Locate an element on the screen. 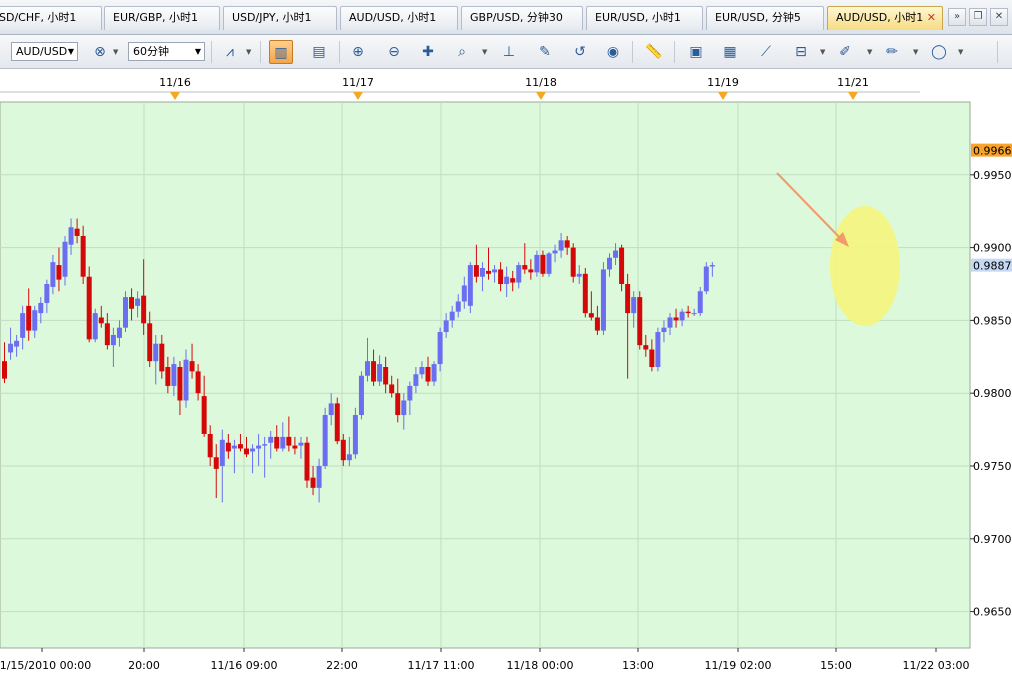 This screenshot has height=682, width=1012. current-price-label: 0.99666 is located at coordinates (992, 151).